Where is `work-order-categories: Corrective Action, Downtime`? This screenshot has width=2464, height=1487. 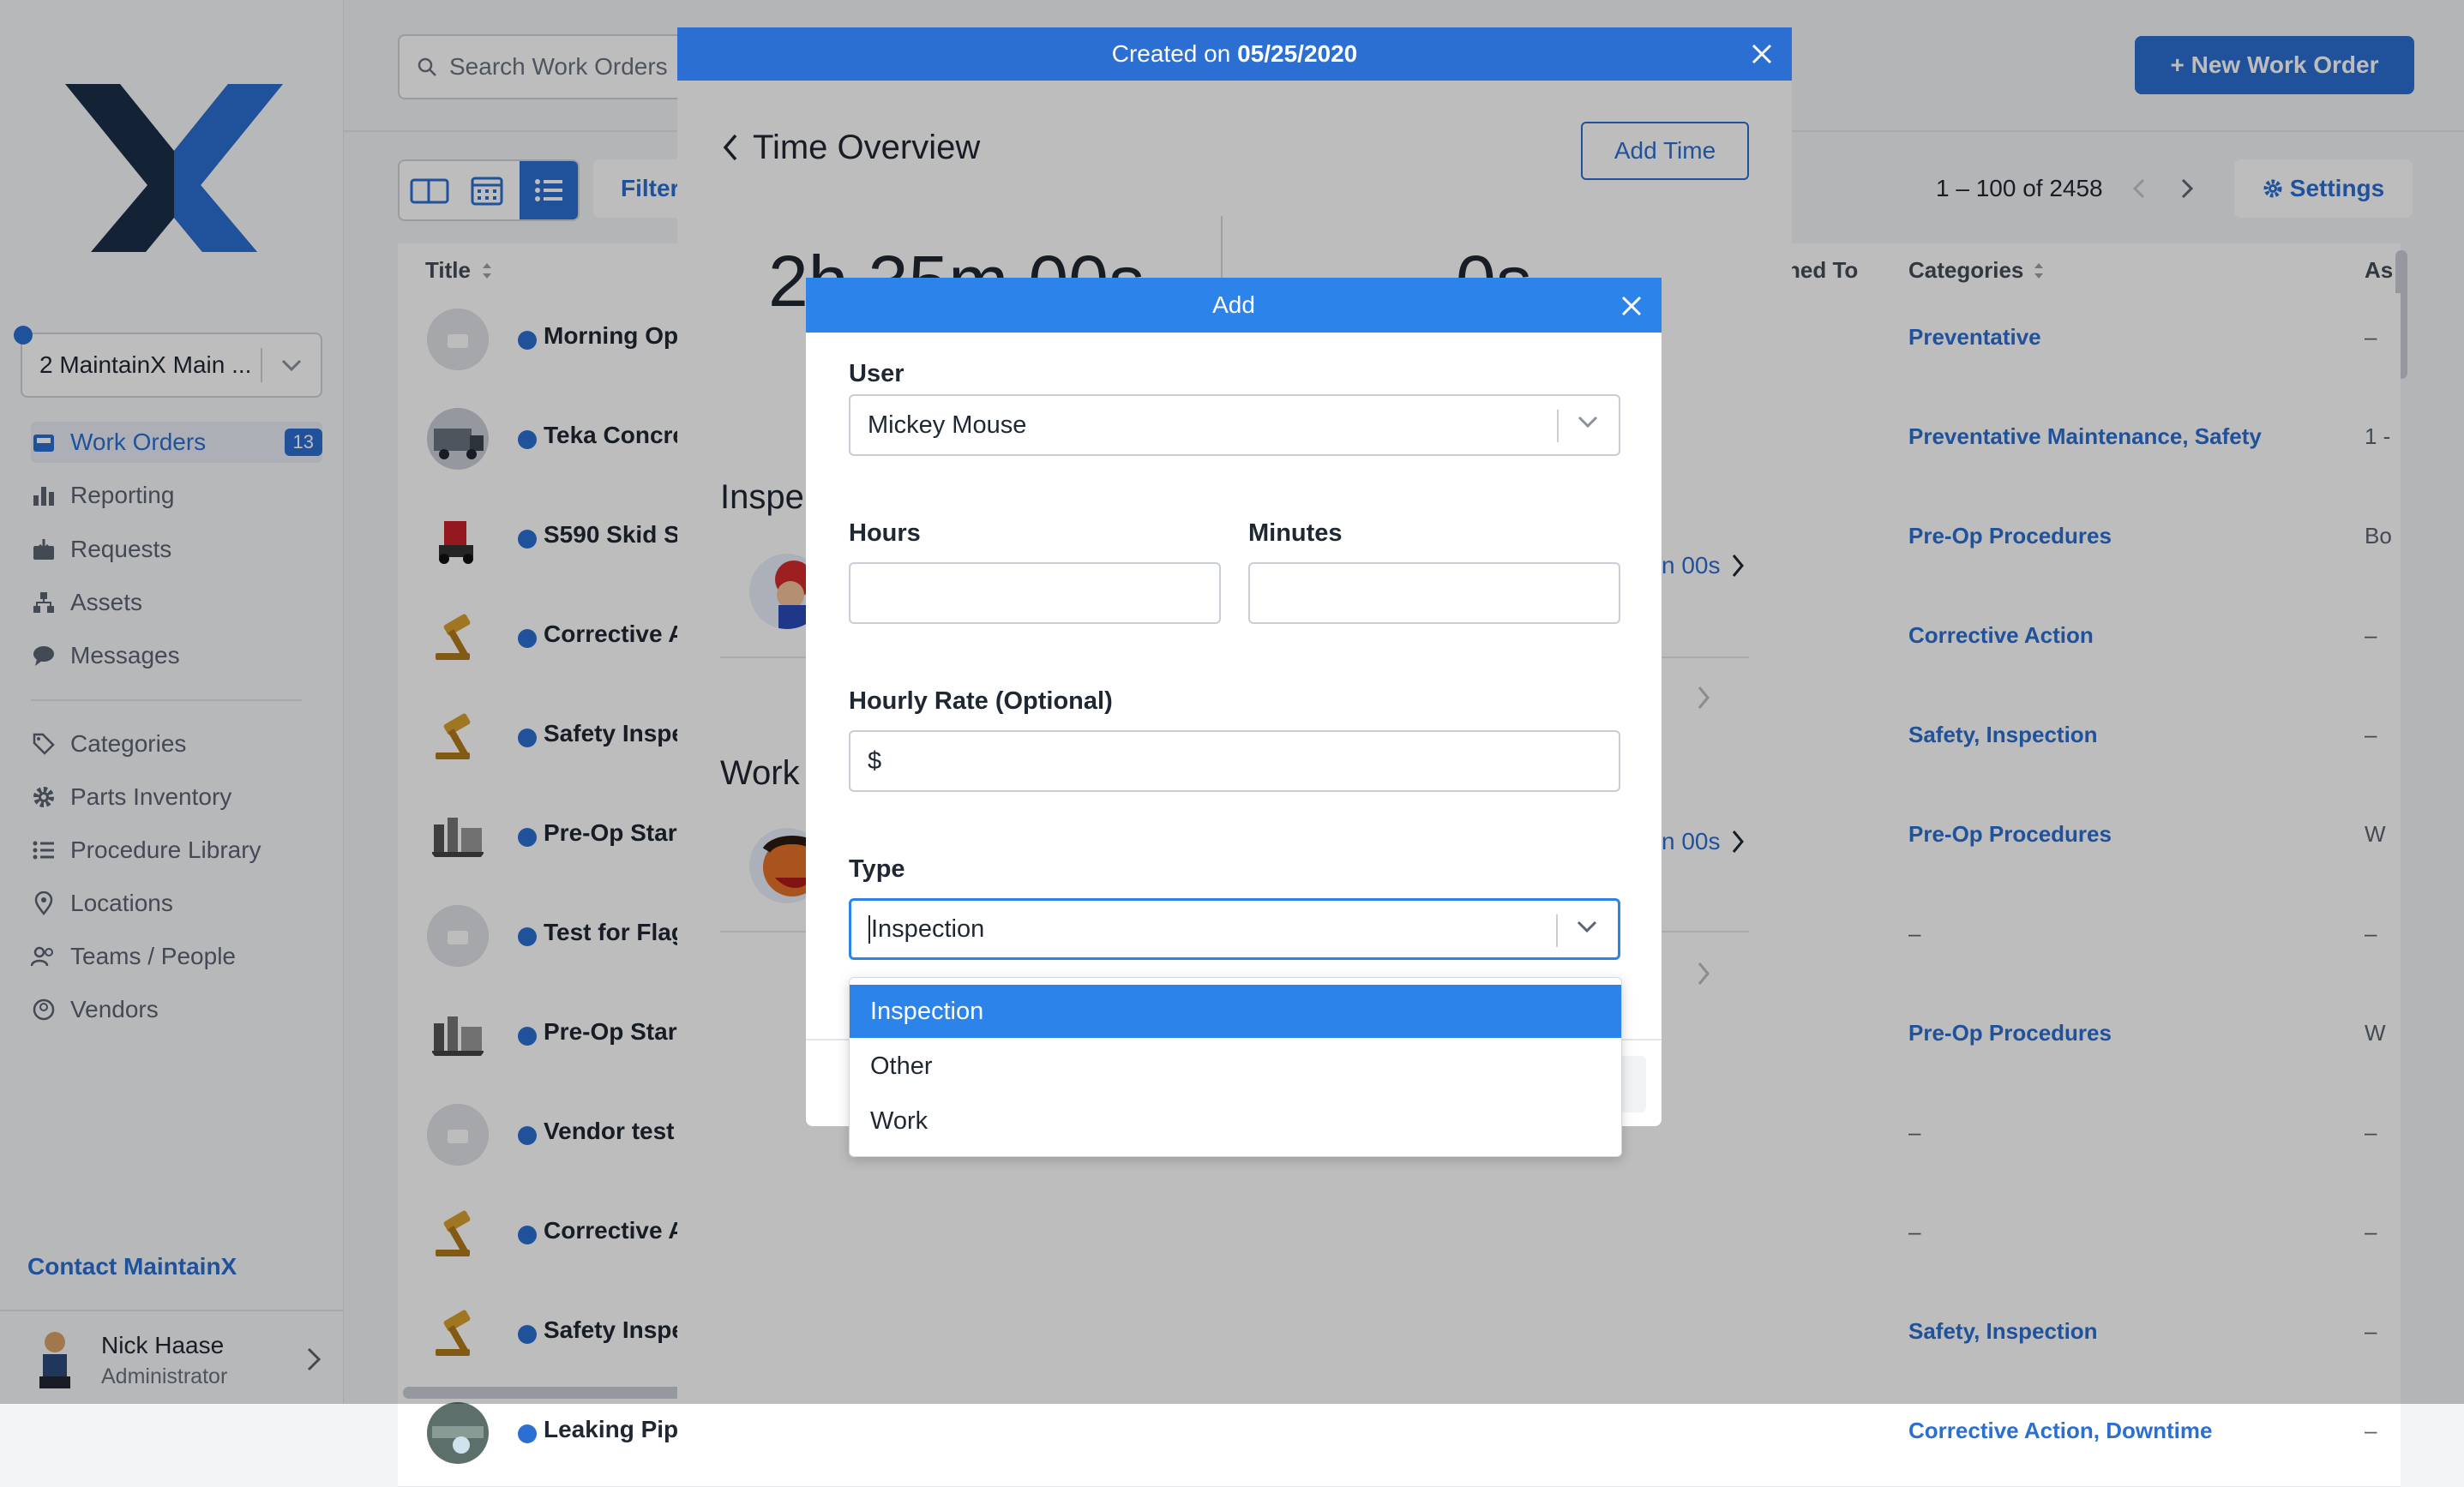
work-order-categories: Corrective Action, Downtime is located at coordinates (2060, 1430).